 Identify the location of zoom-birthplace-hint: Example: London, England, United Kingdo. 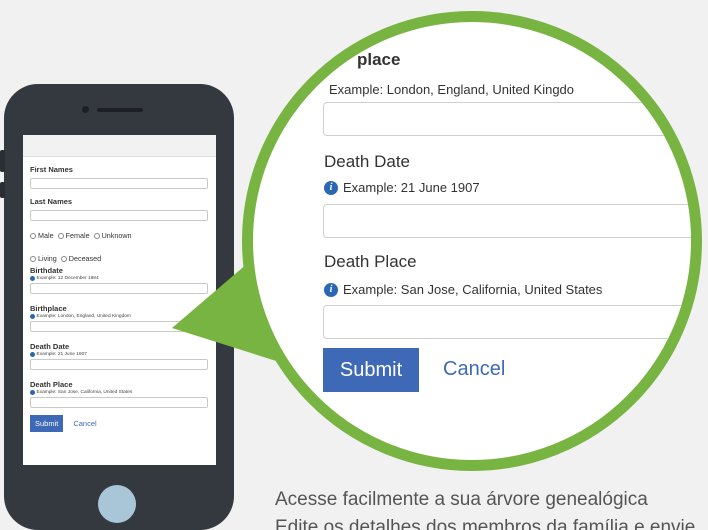
(452, 89).